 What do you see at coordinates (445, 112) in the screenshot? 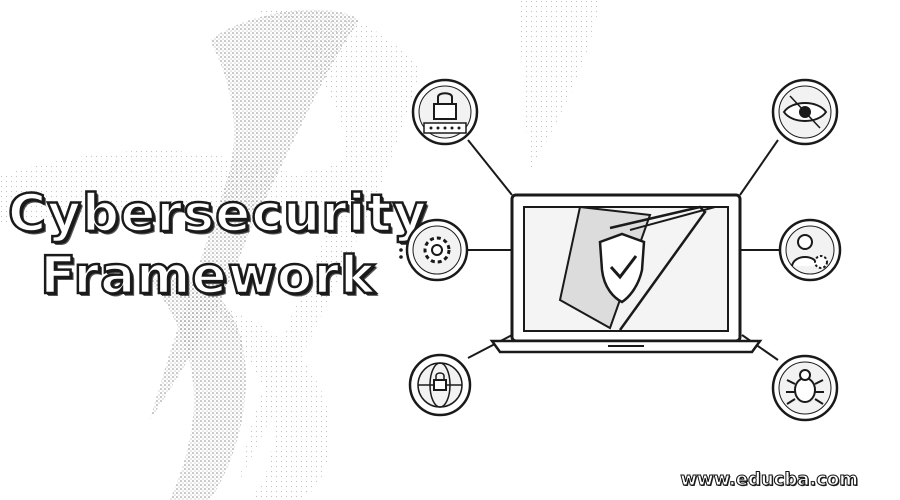
I see `lock-password-icon` at bounding box center [445, 112].